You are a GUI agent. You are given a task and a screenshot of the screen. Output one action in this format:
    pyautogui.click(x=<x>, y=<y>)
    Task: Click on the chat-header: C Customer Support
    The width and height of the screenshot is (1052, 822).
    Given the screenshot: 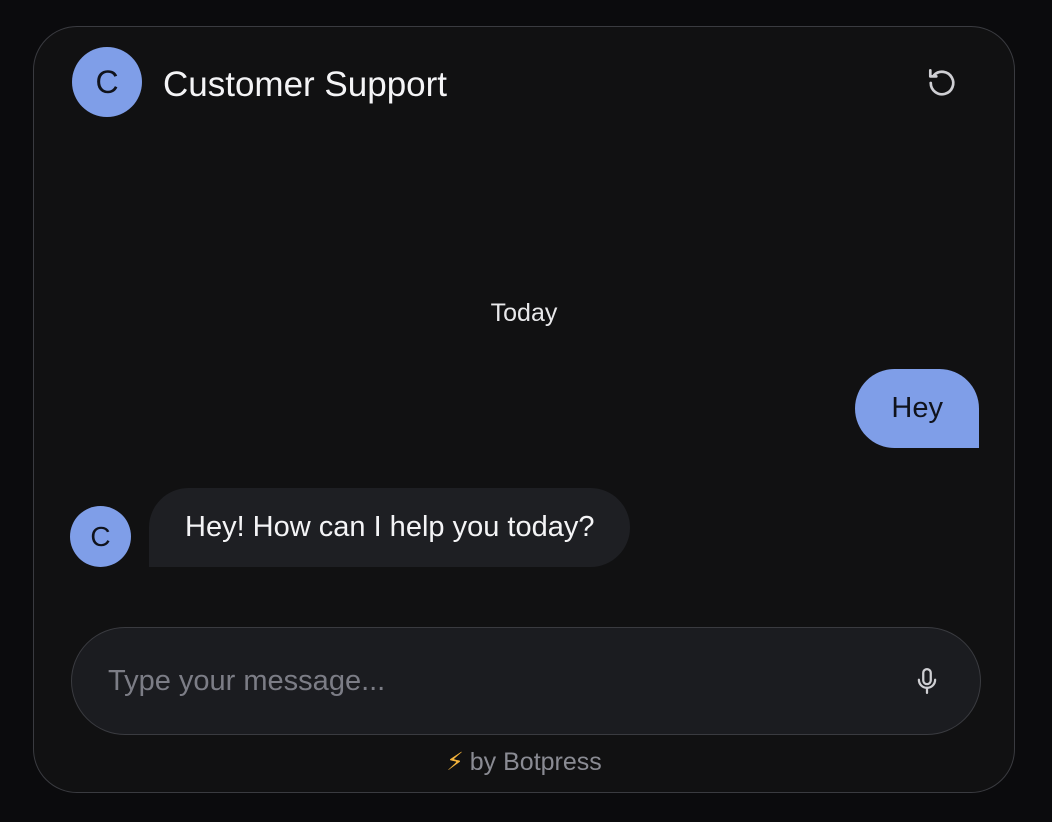 What is the action you would take?
    pyautogui.click(x=524, y=83)
    